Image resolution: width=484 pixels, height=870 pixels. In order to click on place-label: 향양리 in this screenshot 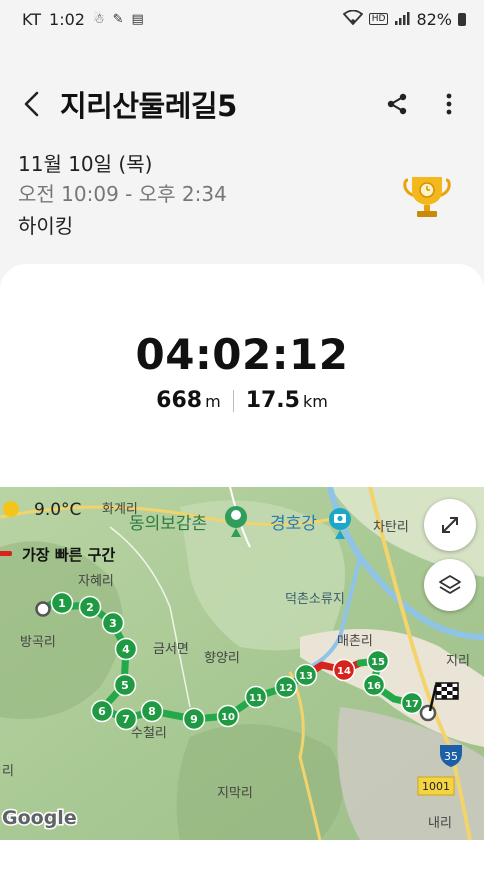, I will do `click(222, 658)`.